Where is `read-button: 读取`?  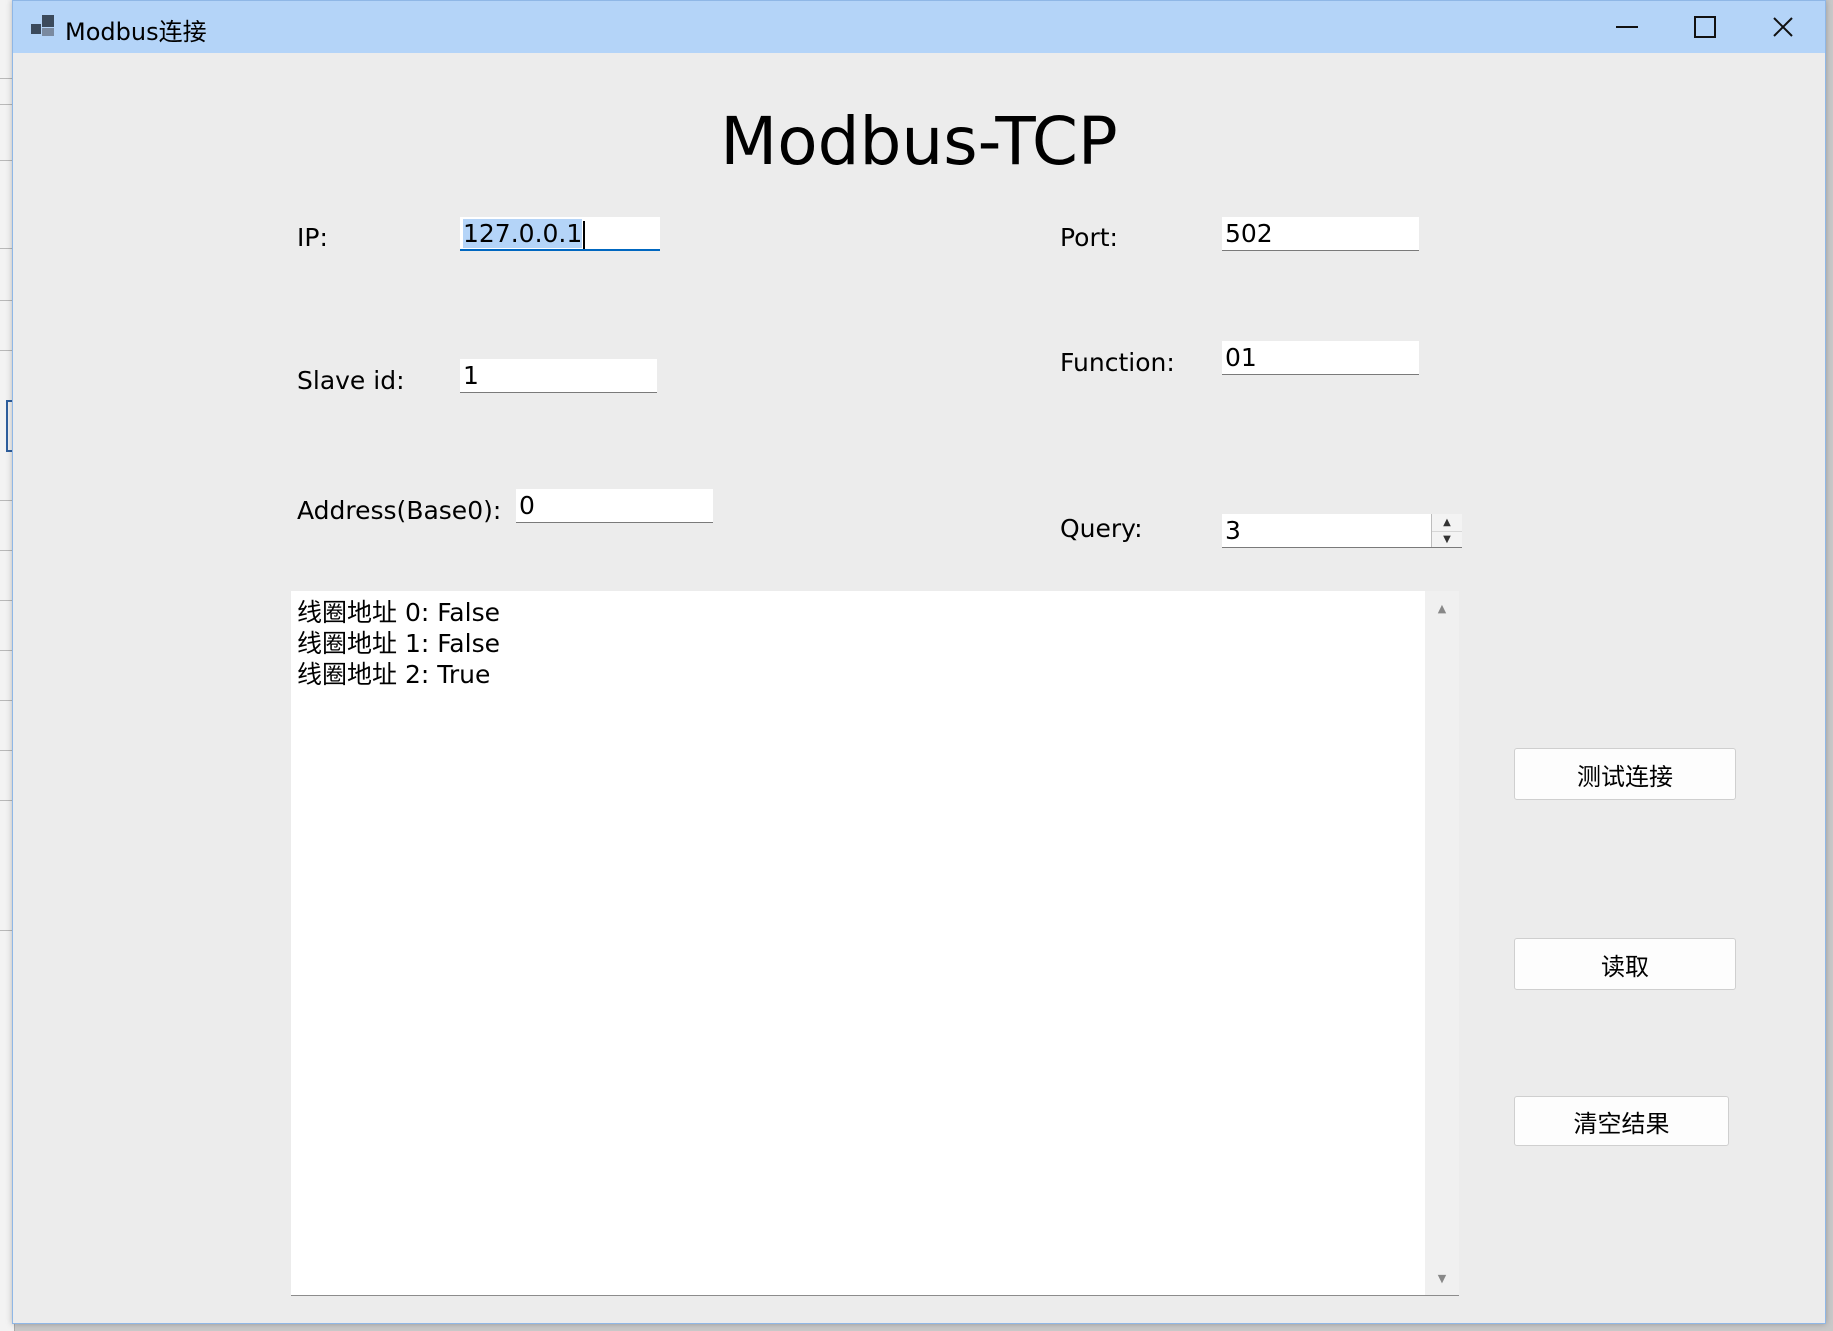 read-button: 读取 is located at coordinates (1625, 964).